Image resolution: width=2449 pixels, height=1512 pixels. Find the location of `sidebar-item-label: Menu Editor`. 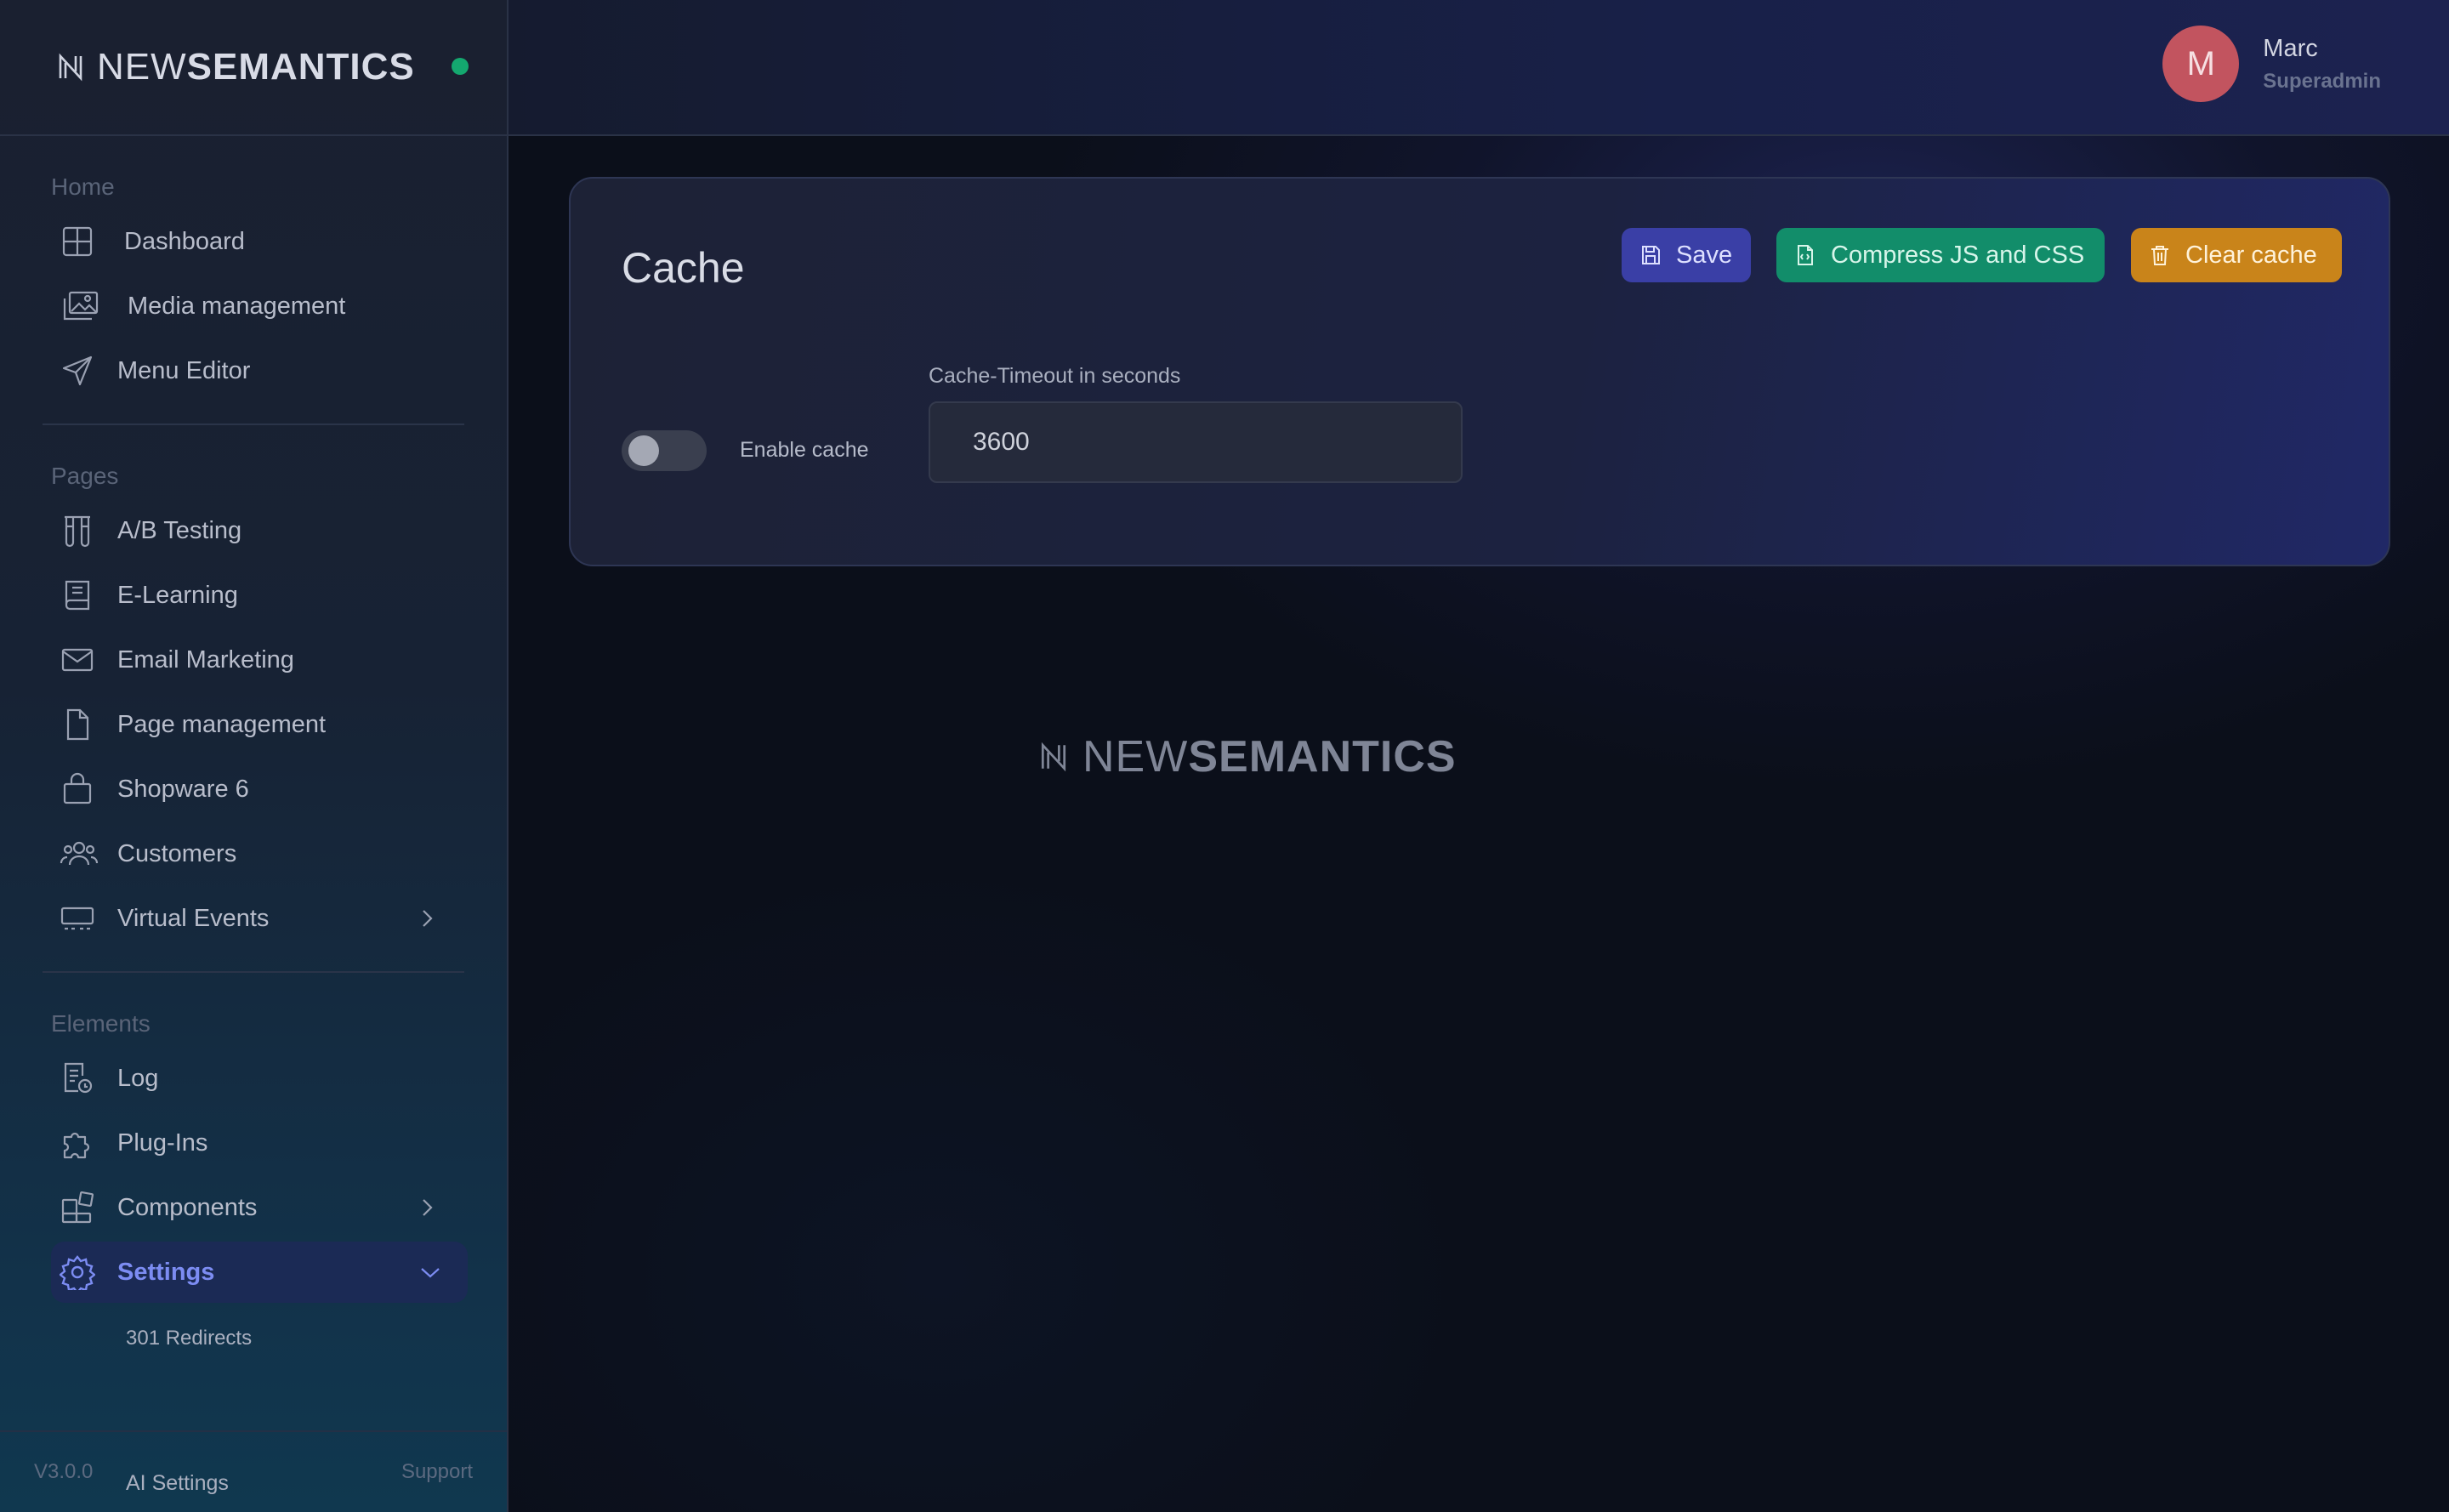

sidebar-item-label: Menu Editor is located at coordinates (184, 370).